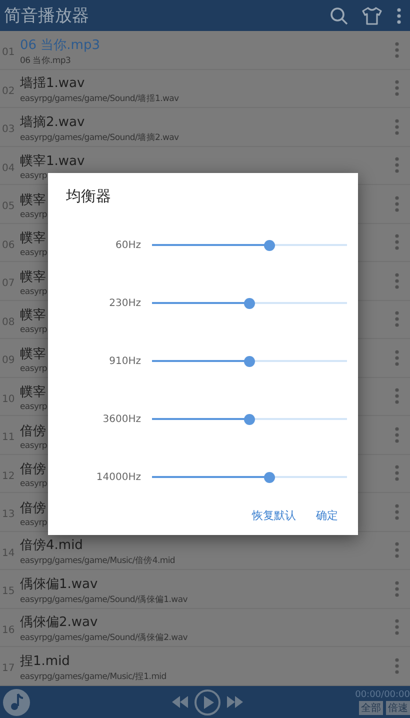  What do you see at coordinates (180, 702) in the screenshot?
I see `rewind-icon` at bounding box center [180, 702].